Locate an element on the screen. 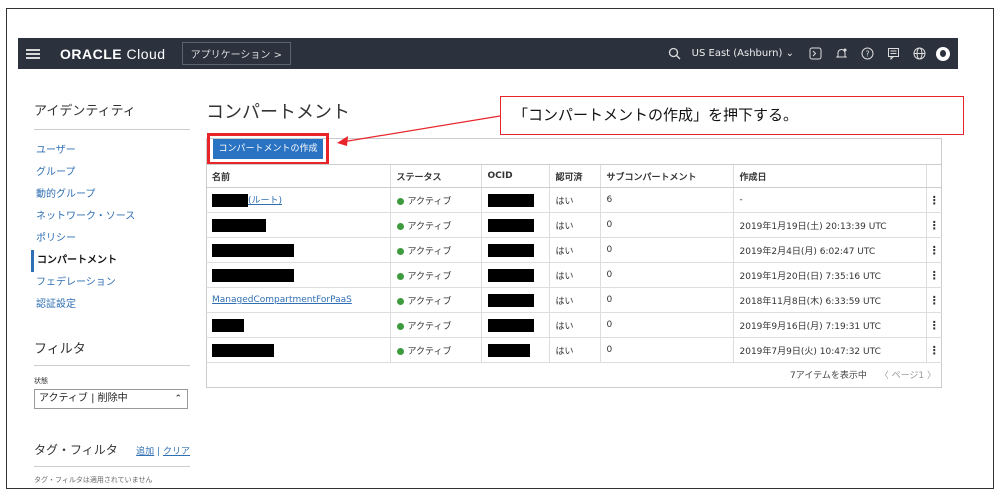 This screenshot has width=1000, height=497. tag-add-link: 追加 is located at coordinates (145, 452).